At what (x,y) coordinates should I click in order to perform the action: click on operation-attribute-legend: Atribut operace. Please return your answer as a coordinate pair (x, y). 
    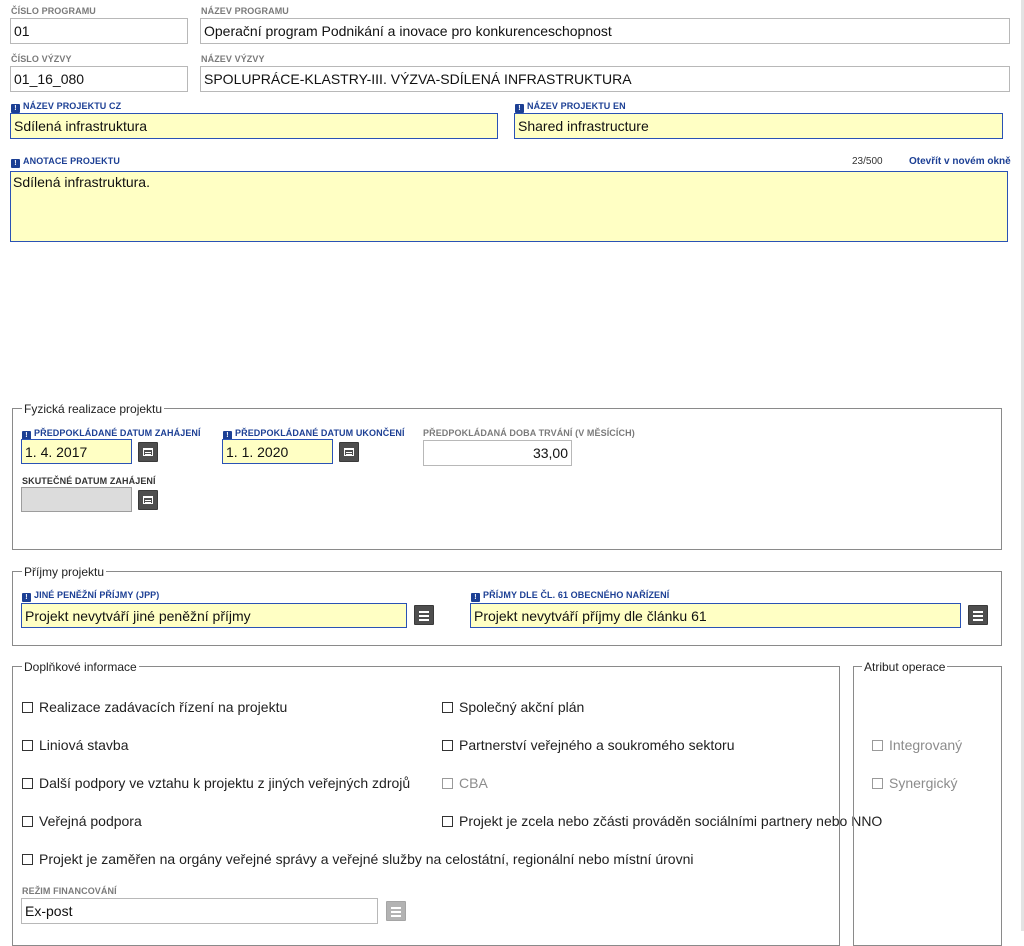
    Looking at the image, I should click on (905, 667).